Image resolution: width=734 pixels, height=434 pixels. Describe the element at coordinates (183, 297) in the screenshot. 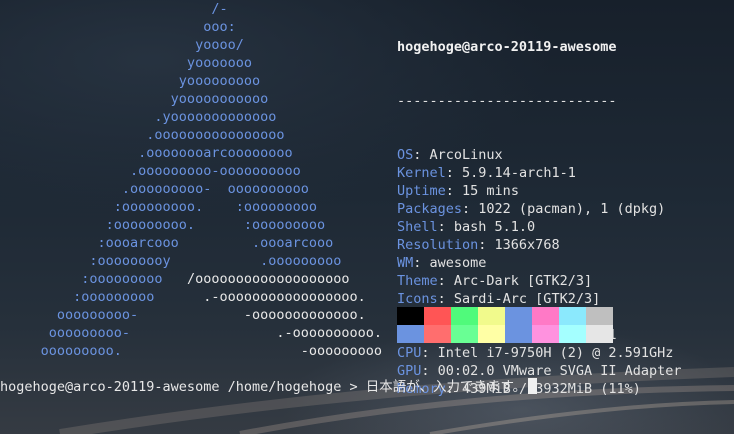

I see `ascii-logo-line: :ooooooooo .-ooooooooooooooooo.` at that location.